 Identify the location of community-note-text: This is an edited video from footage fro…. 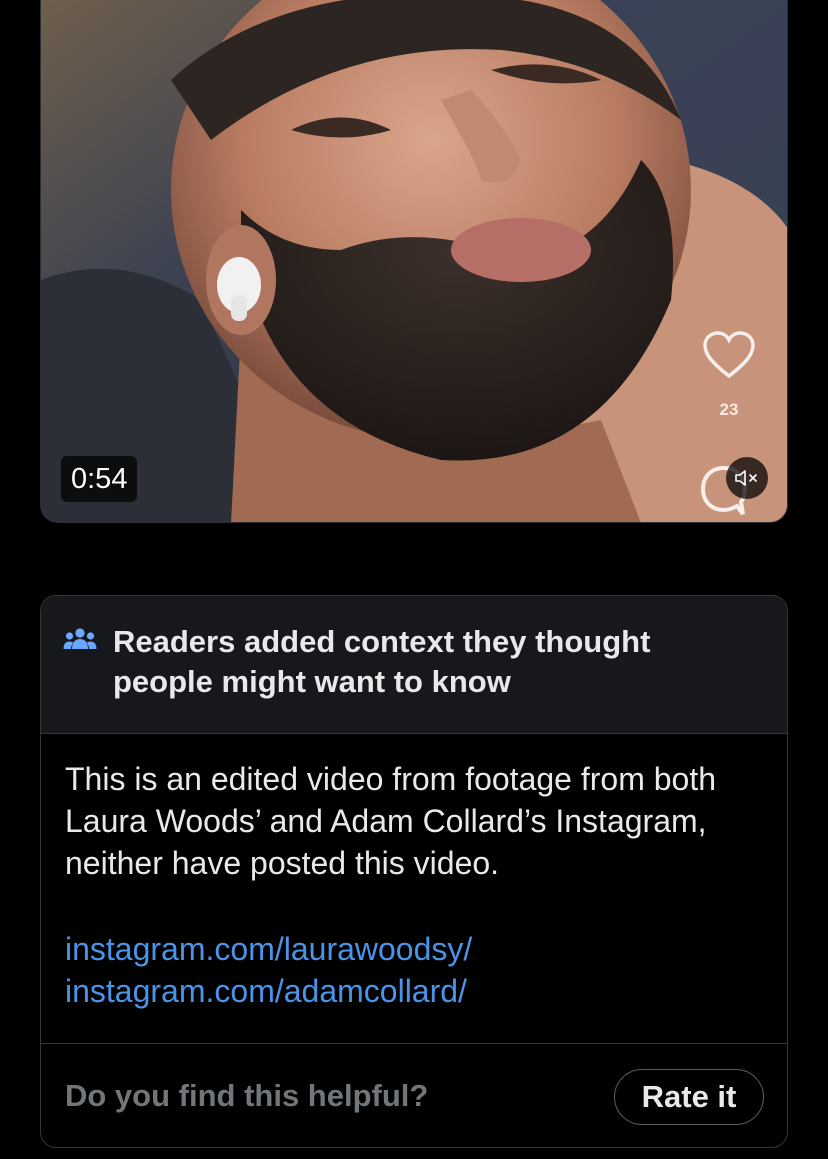
(391, 821).